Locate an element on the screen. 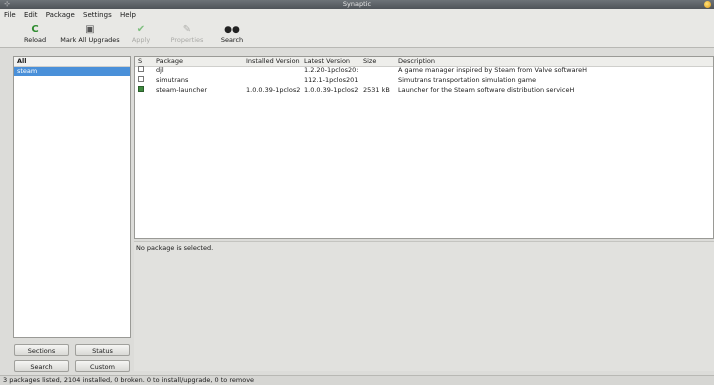  menu-file: File is located at coordinates (10, 15).